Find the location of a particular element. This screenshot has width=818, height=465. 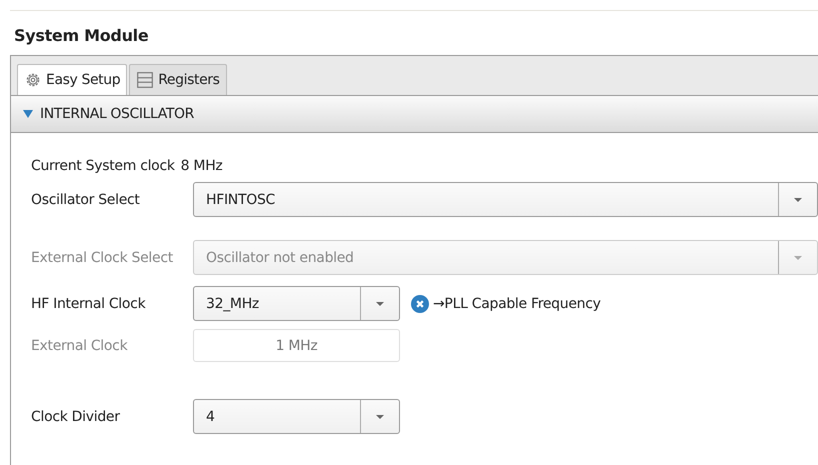

field-label: HF Internal Clock is located at coordinates (88, 304).